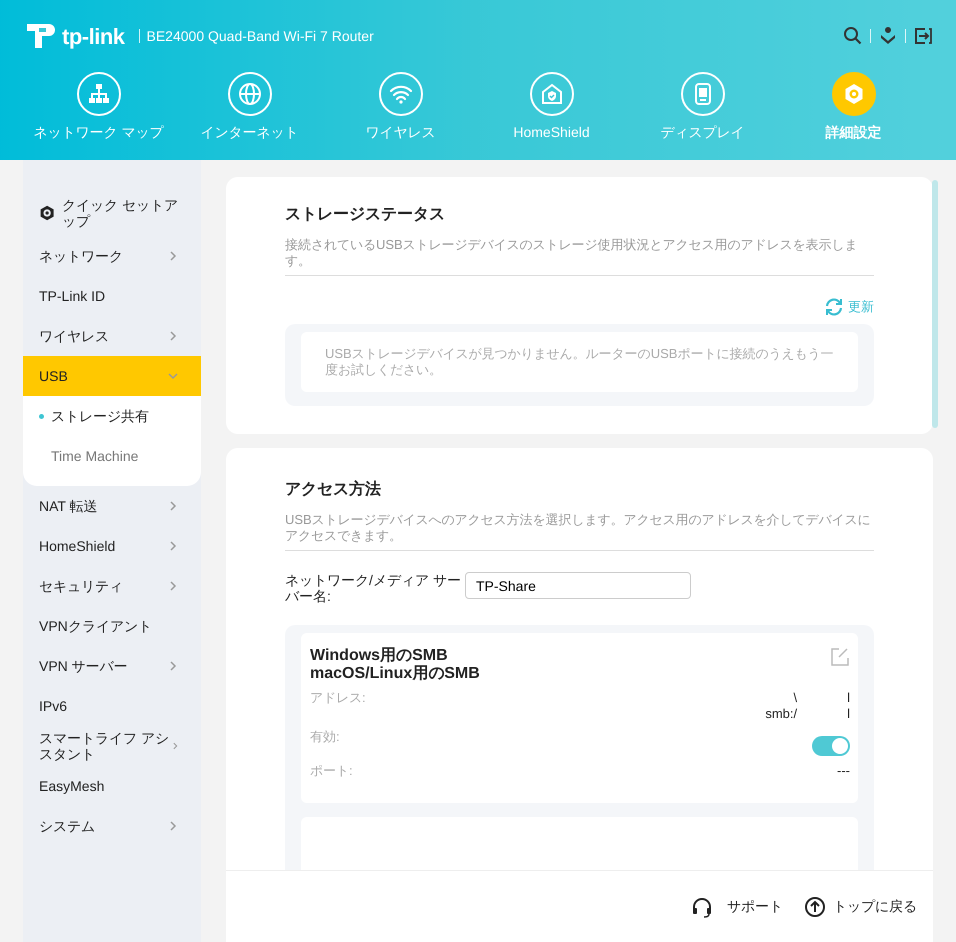 The height and width of the screenshot is (942, 956). I want to click on globe-icon, so click(250, 94).